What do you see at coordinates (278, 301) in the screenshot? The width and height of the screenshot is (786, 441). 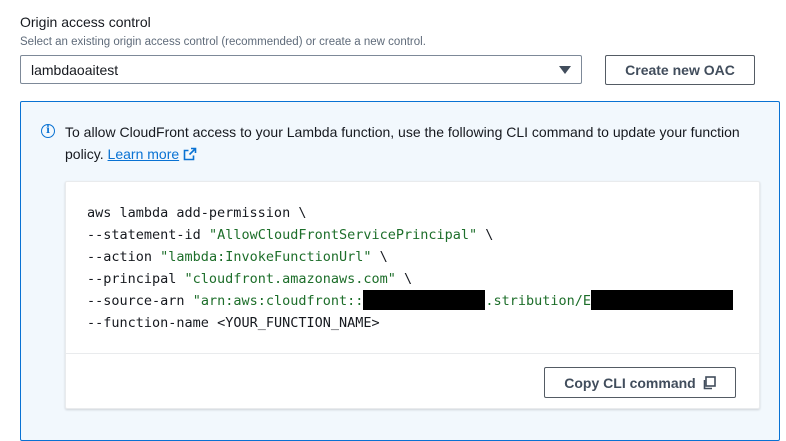 I see `cli-source-arn-value-start: "arn:aws:cloudfront::` at bounding box center [278, 301].